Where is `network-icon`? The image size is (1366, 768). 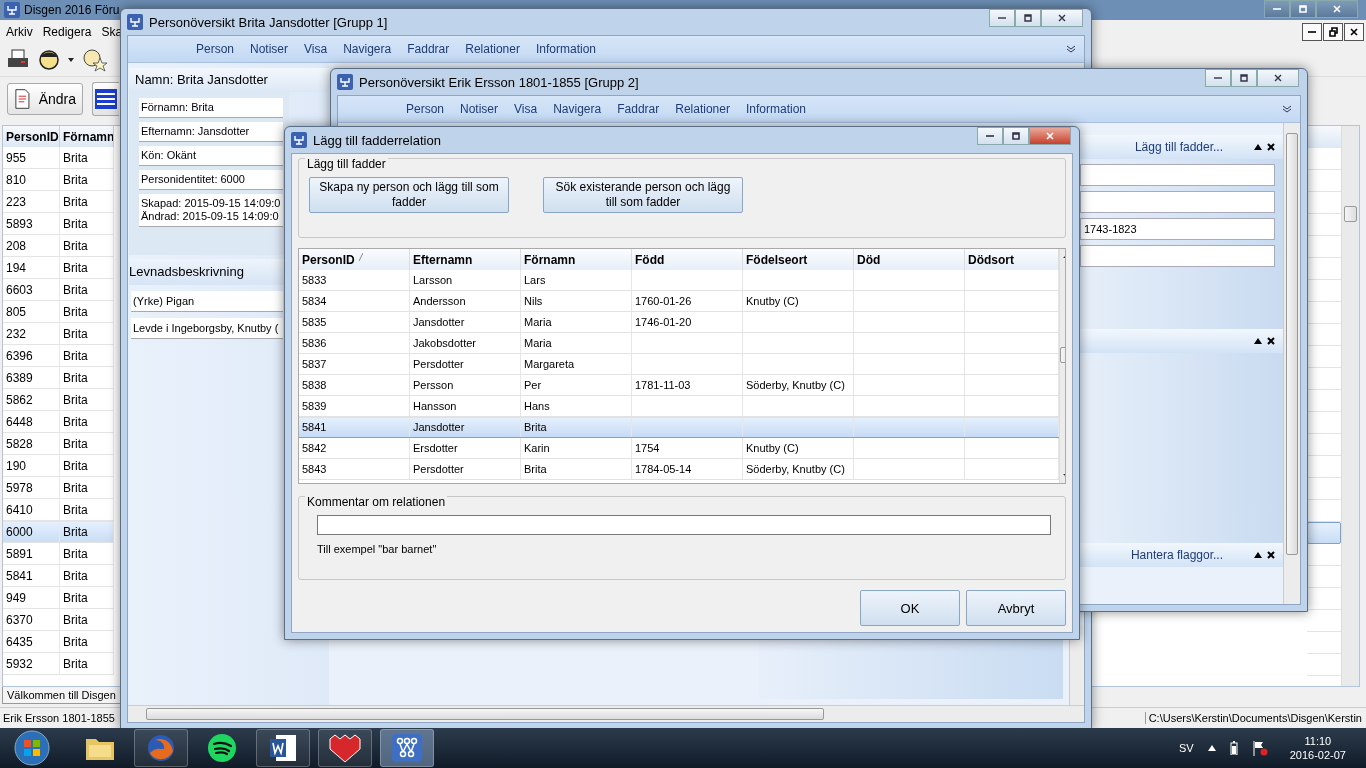
network-icon is located at coordinates (407, 748).